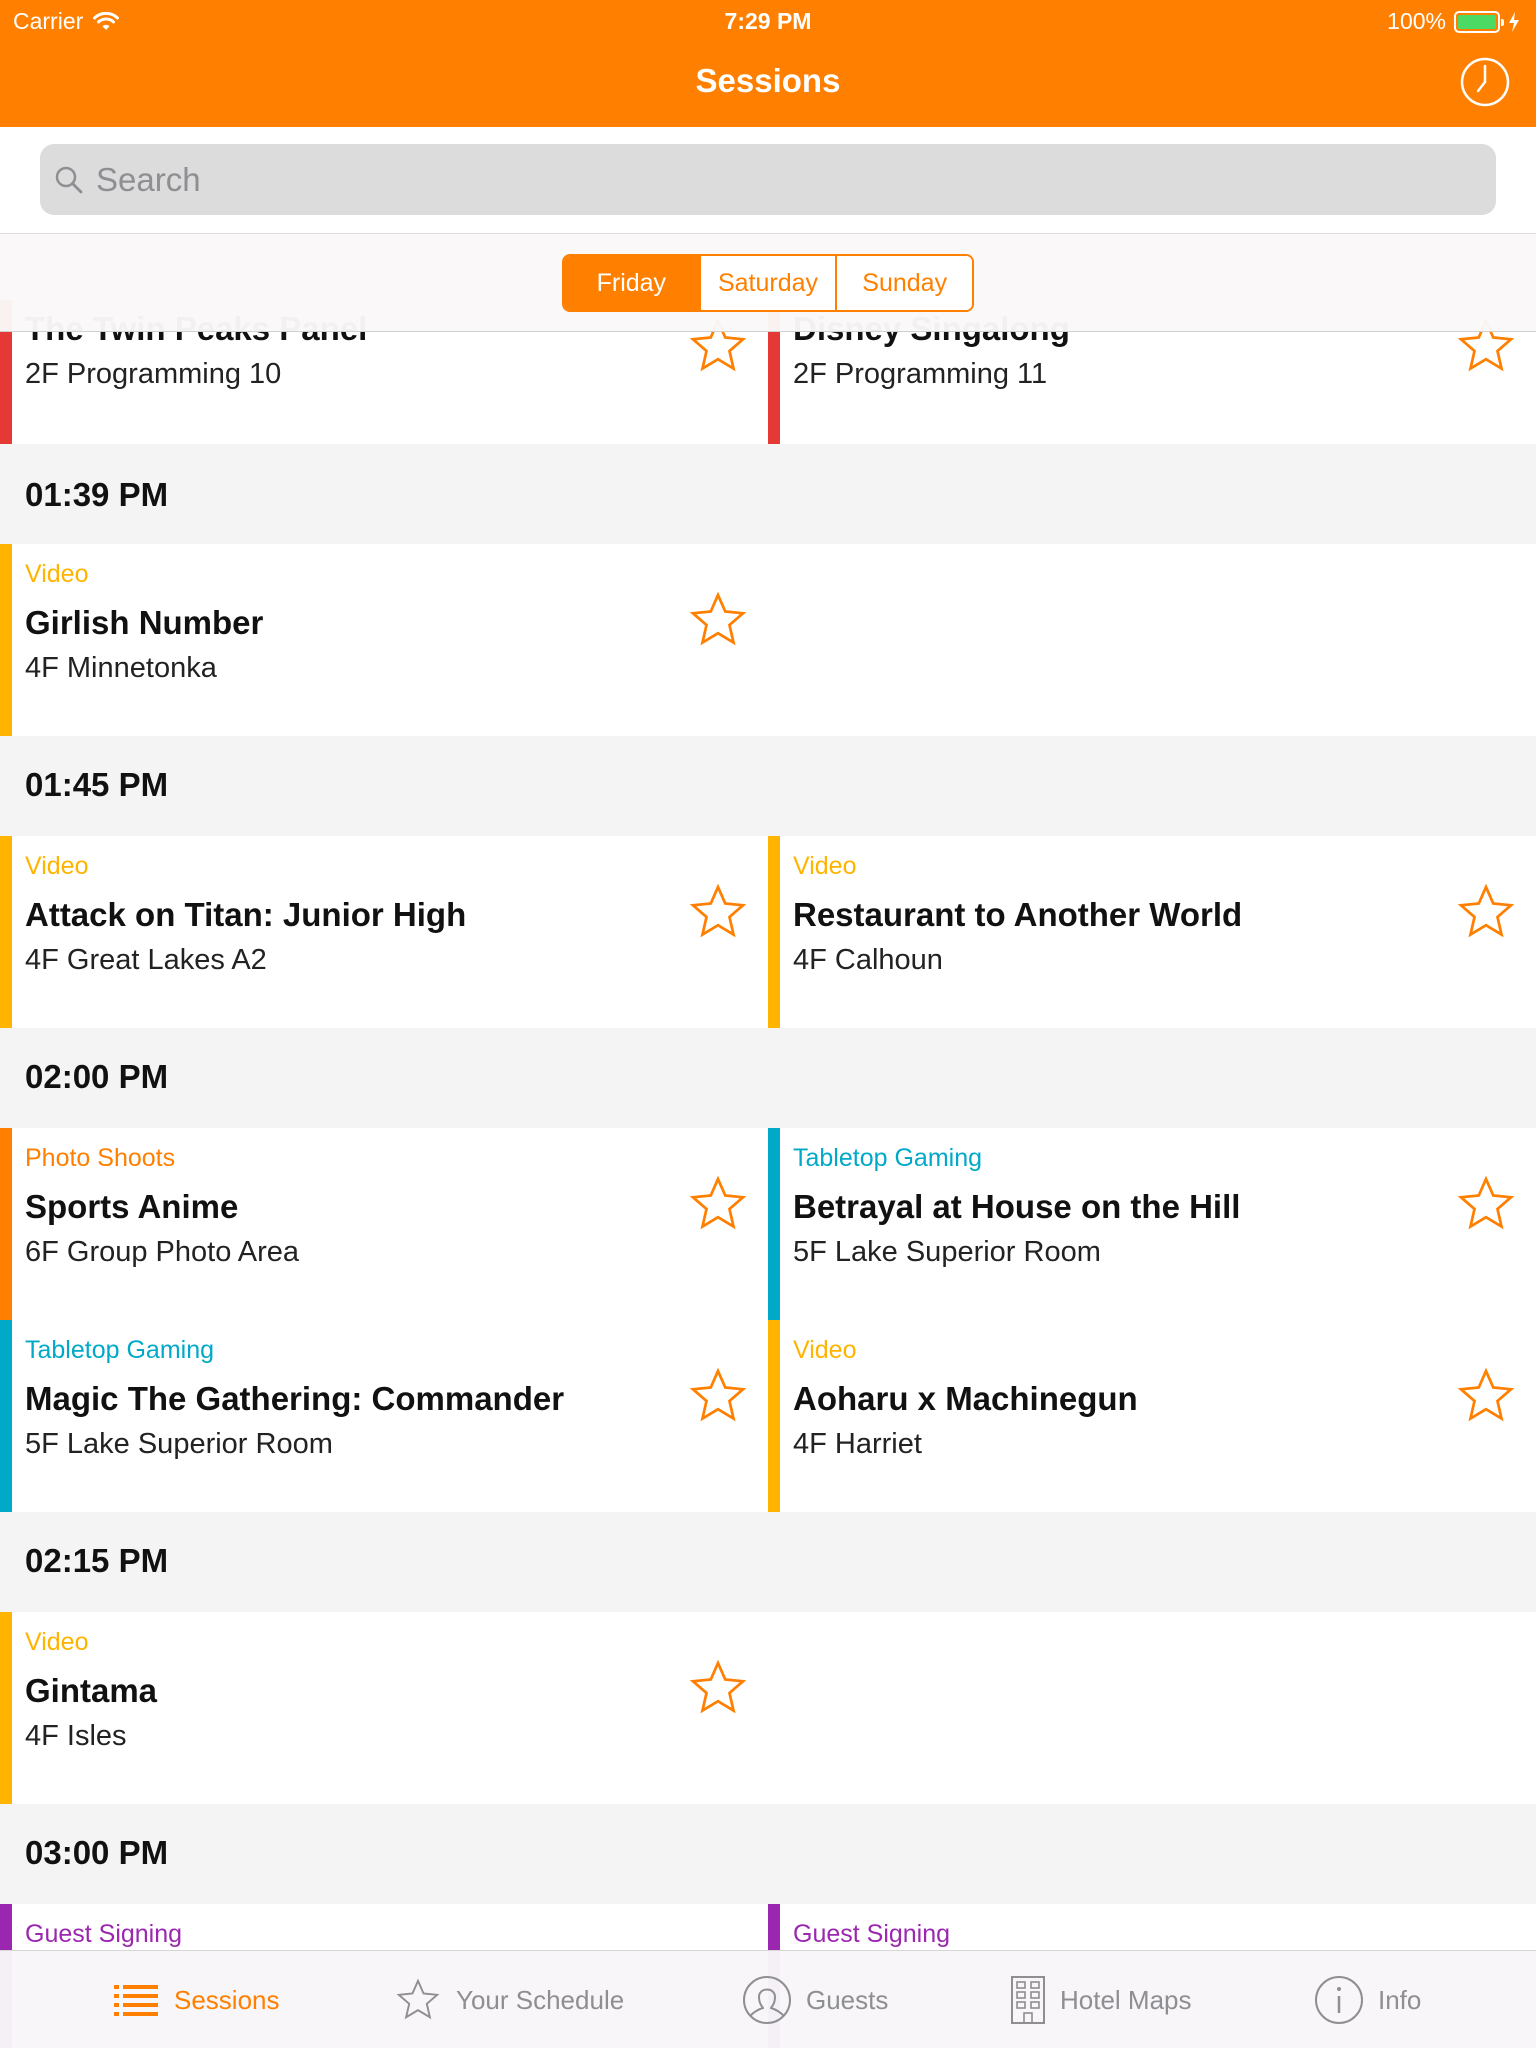 This screenshot has width=1536, height=2048. What do you see at coordinates (631, 283) in the screenshot?
I see `segment-friday: Friday` at bounding box center [631, 283].